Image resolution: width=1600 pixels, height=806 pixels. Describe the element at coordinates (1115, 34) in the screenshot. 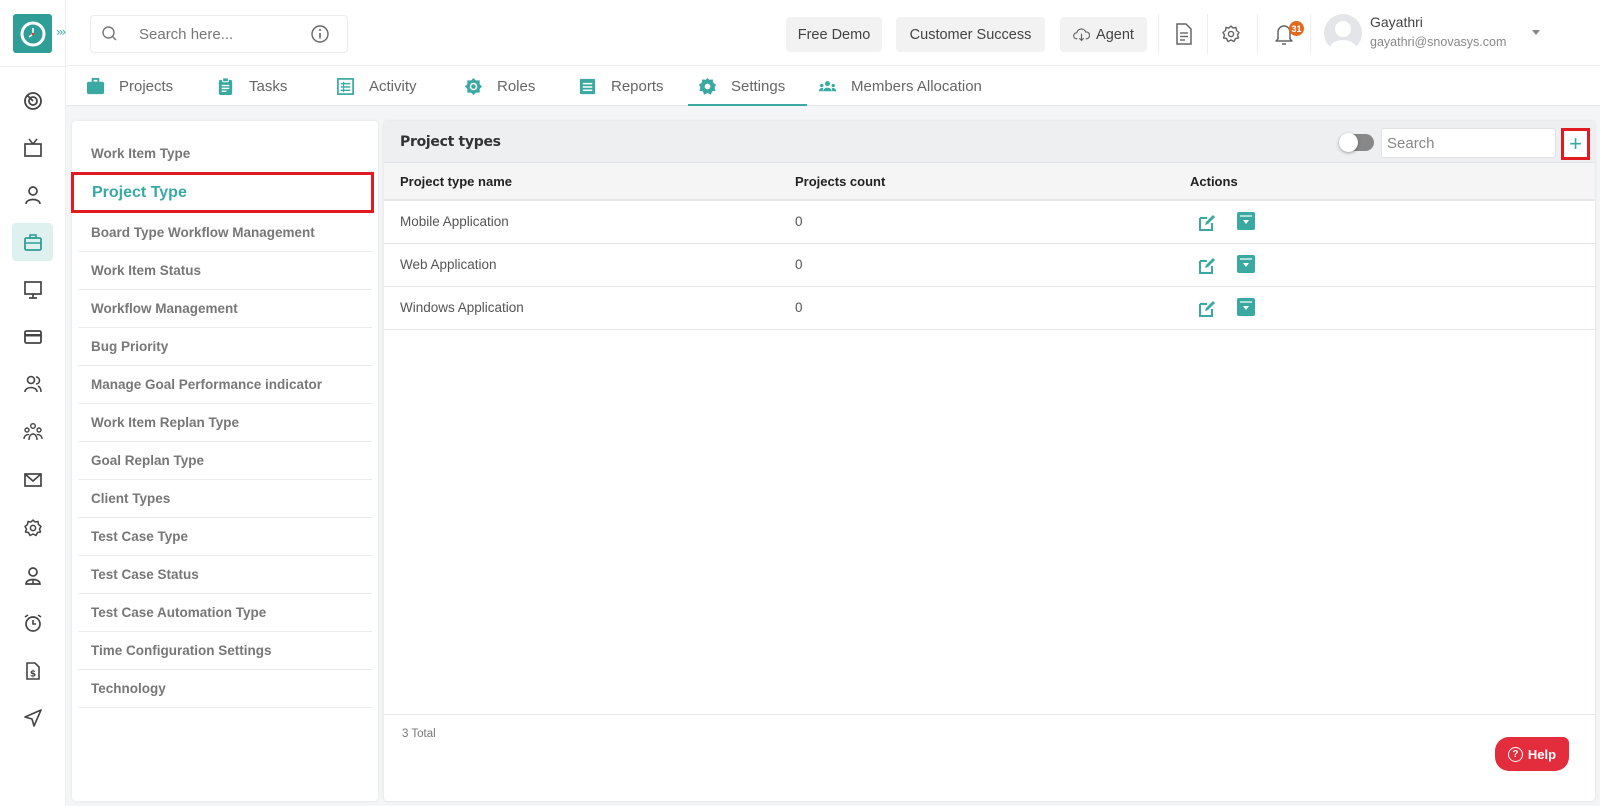

I see `agent-label: Agent` at that location.